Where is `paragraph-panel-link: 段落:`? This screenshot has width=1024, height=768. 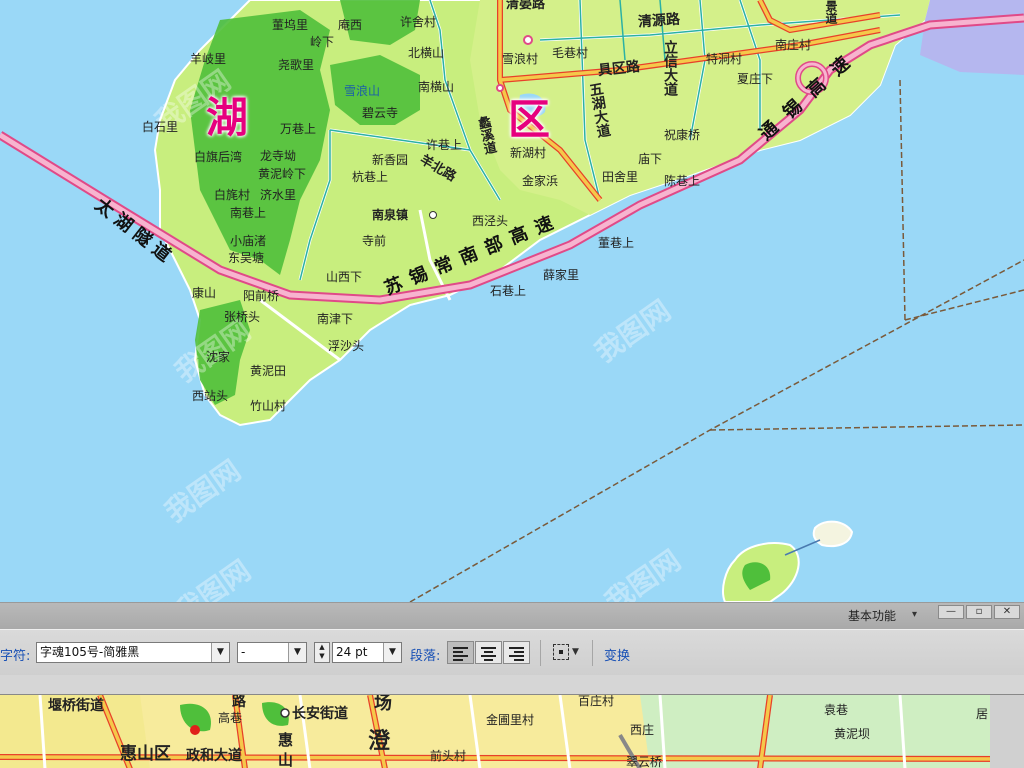
paragraph-panel-link: 段落: is located at coordinates (425, 654).